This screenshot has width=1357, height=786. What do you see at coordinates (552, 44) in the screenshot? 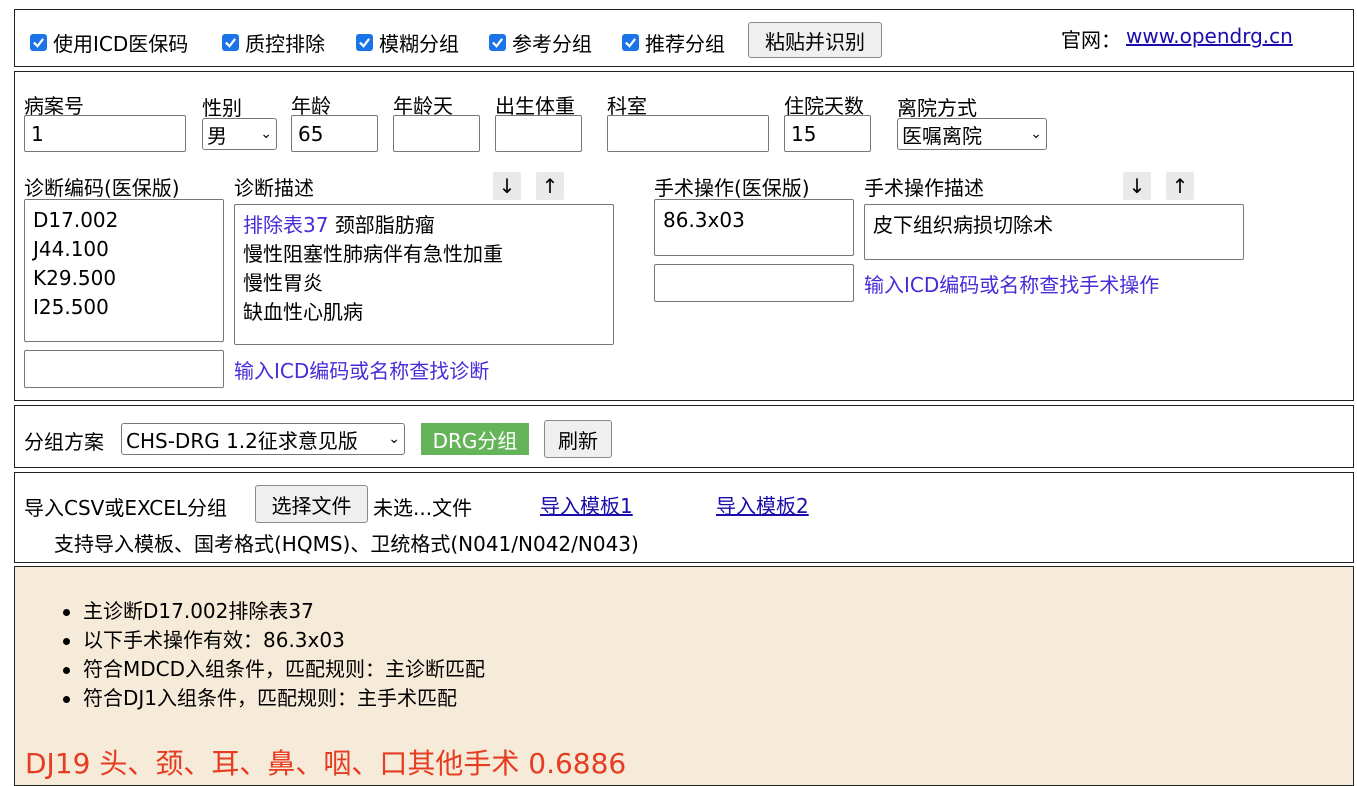
I see `checkbox-label: 参考分组` at bounding box center [552, 44].